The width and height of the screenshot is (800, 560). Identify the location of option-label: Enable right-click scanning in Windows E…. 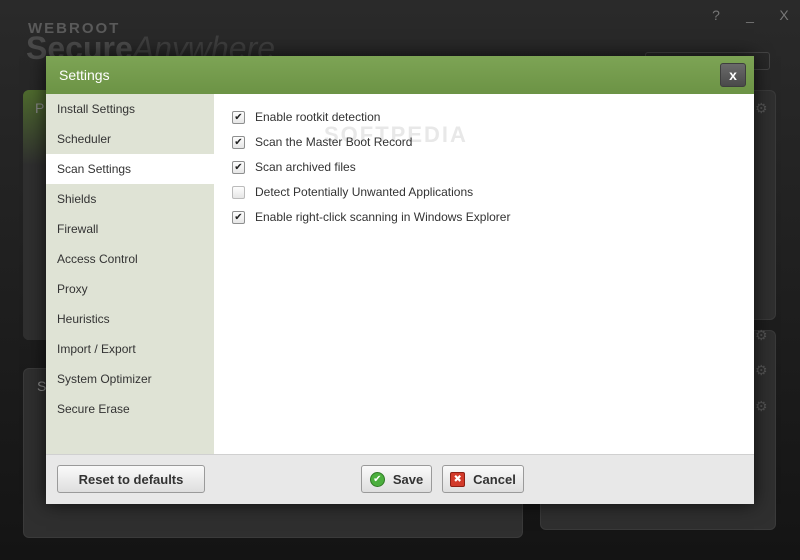
(383, 217).